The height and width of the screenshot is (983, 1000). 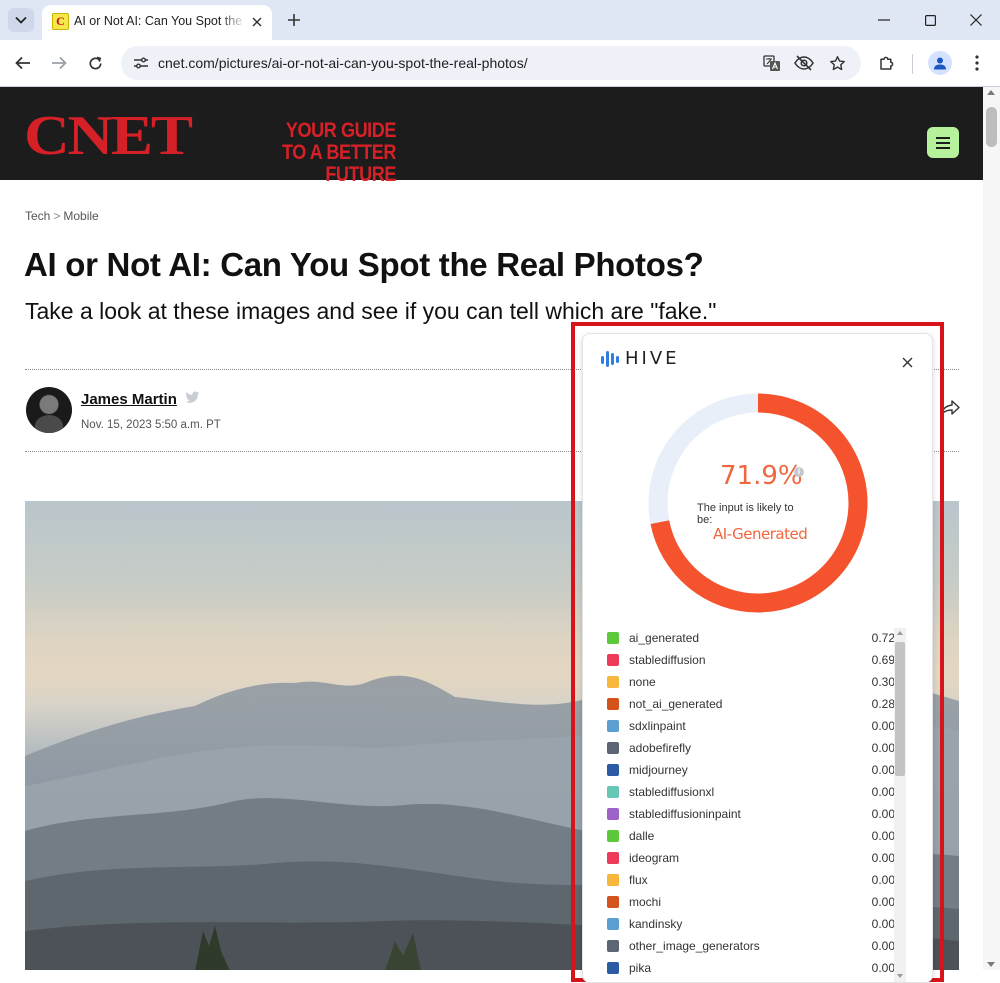 What do you see at coordinates (657, 726) in the screenshot?
I see `class-name: sdxlinpaint` at bounding box center [657, 726].